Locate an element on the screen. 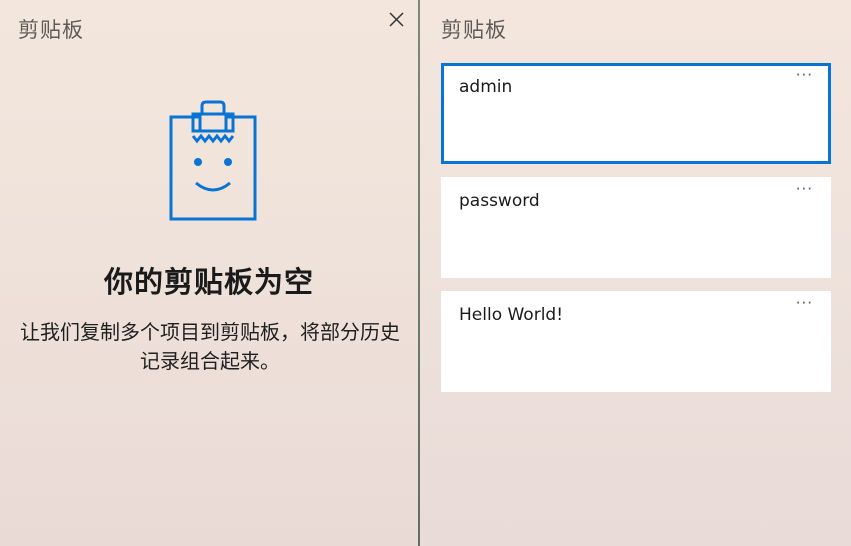  clipboard-item: password ··· is located at coordinates (636, 227).